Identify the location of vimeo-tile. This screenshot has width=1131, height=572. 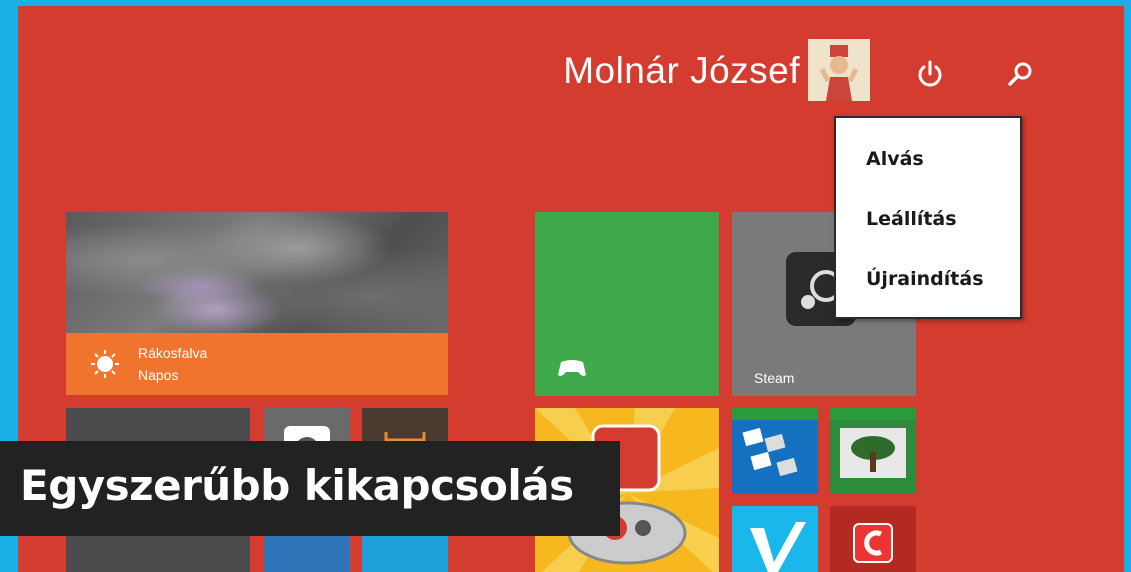
(775, 539).